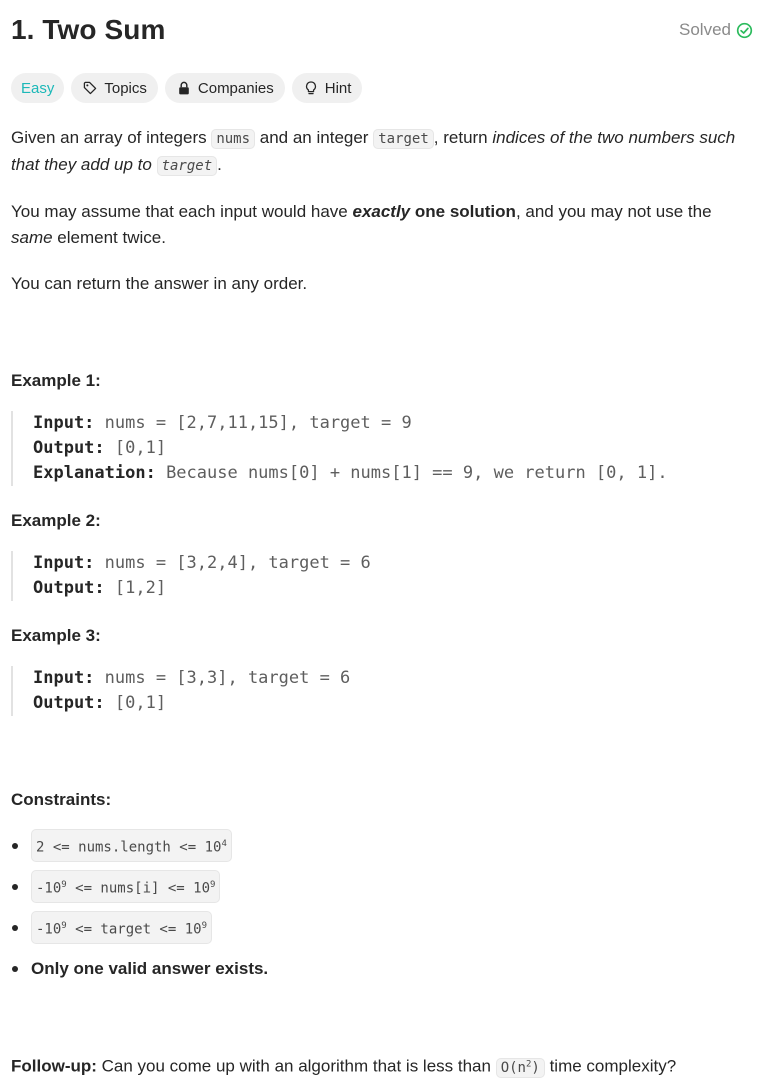 The width and height of the screenshot is (767, 1084). I want to click on example-1-title: Example 1:, so click(56, 380).